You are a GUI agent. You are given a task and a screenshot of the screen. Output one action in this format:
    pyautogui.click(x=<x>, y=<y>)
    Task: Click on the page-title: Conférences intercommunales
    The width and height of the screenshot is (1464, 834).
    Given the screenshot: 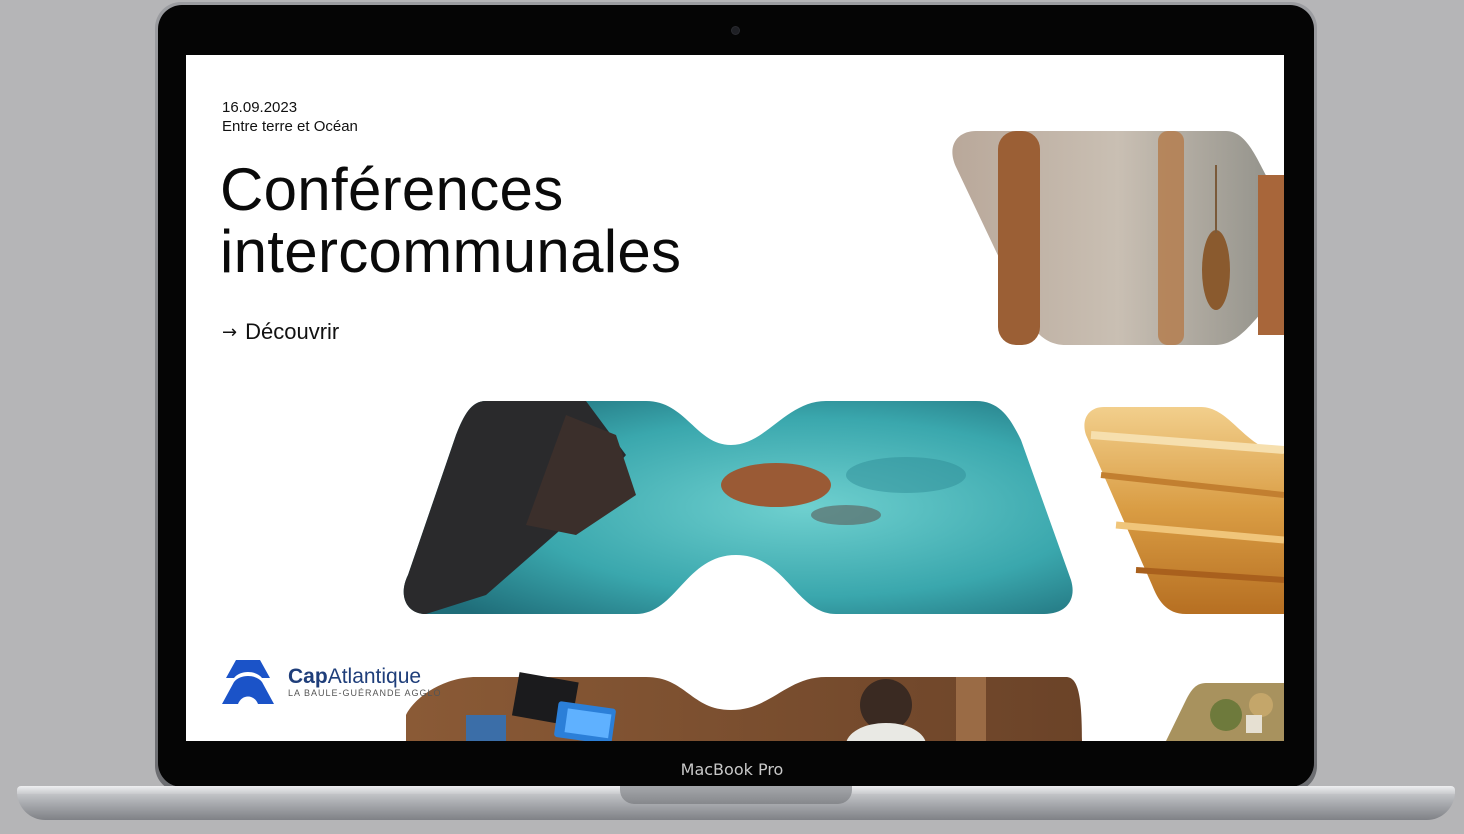 What is the action you would take?
    pyautogui.click(x=450, y=221)
    